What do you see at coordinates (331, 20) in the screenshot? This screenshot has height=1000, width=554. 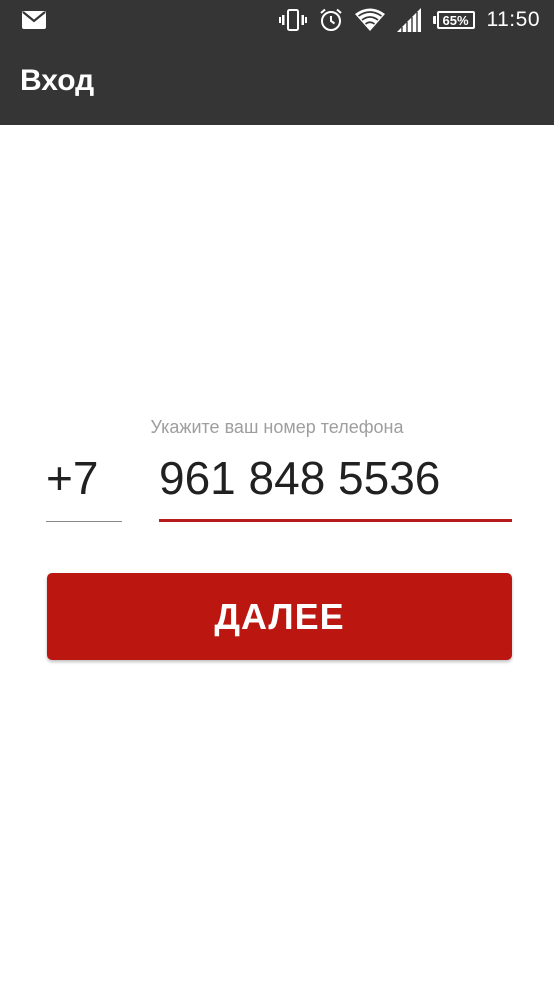 I see `alarm-icon` at bounding box center [331, 20].